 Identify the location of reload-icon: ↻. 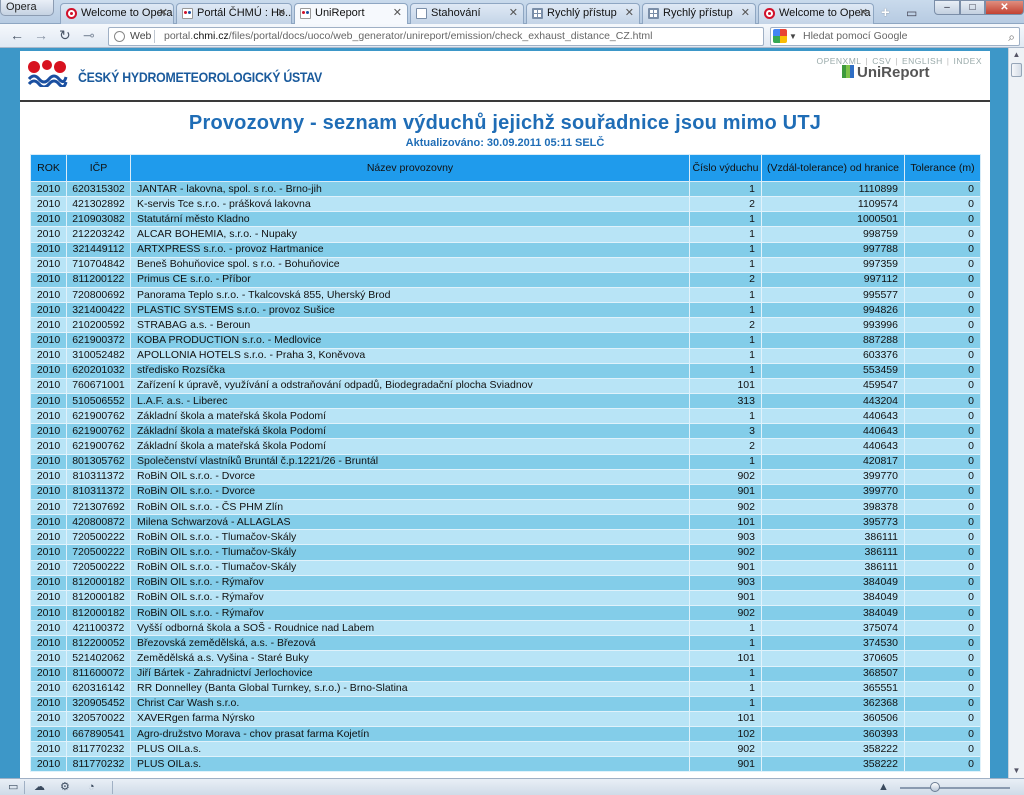
(65, 35).